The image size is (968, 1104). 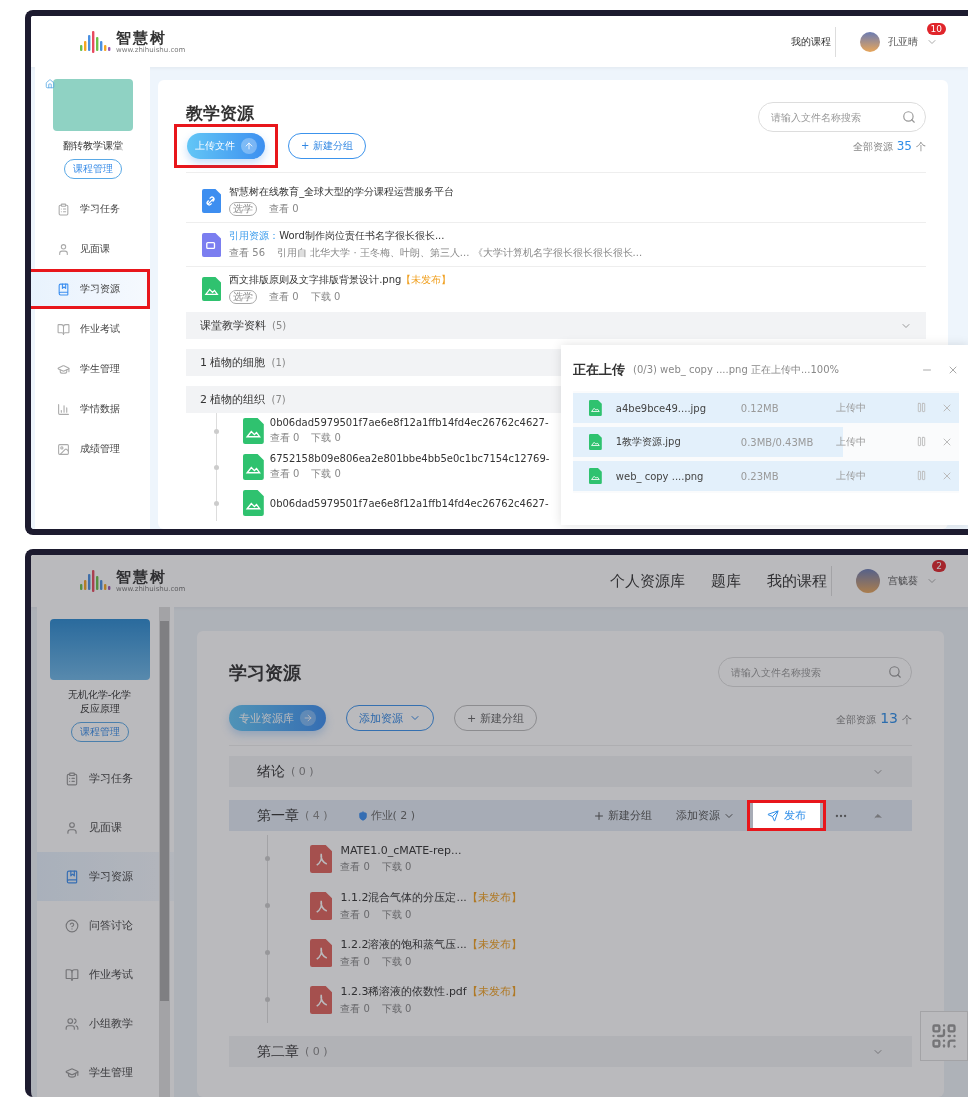 What do you see at coordinates (556, 325) in the screenshot?
I see `group-row: 课堂教学资料 (5)` at bounding box center [556, 325].